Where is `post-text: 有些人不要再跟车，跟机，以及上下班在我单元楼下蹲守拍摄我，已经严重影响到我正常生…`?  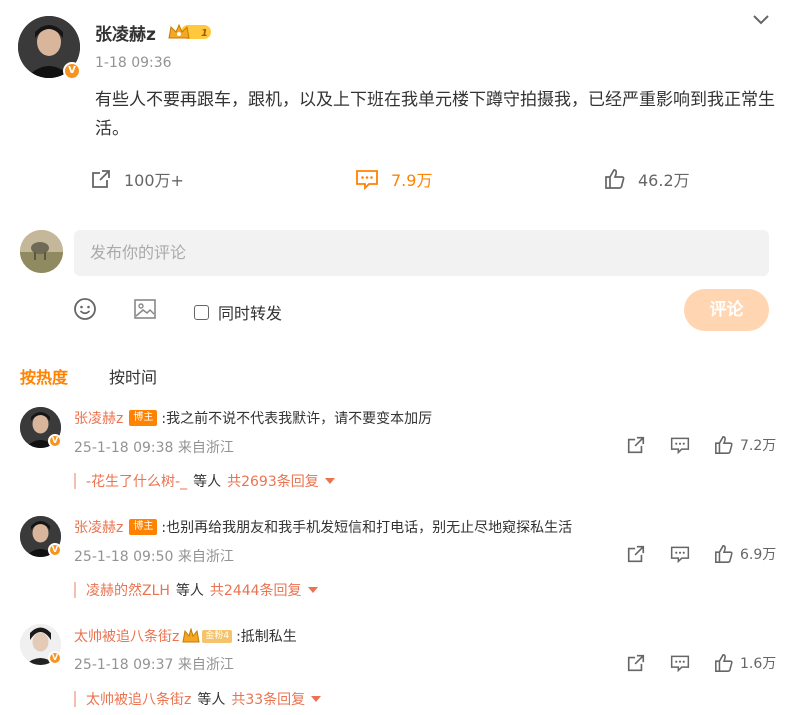 post-text: 有些人不要再跟车，跟机，以及上下班在我单元楼下蹲守拍摄我，已经严重影响到我正常生… is located at coordinates (435, 114).